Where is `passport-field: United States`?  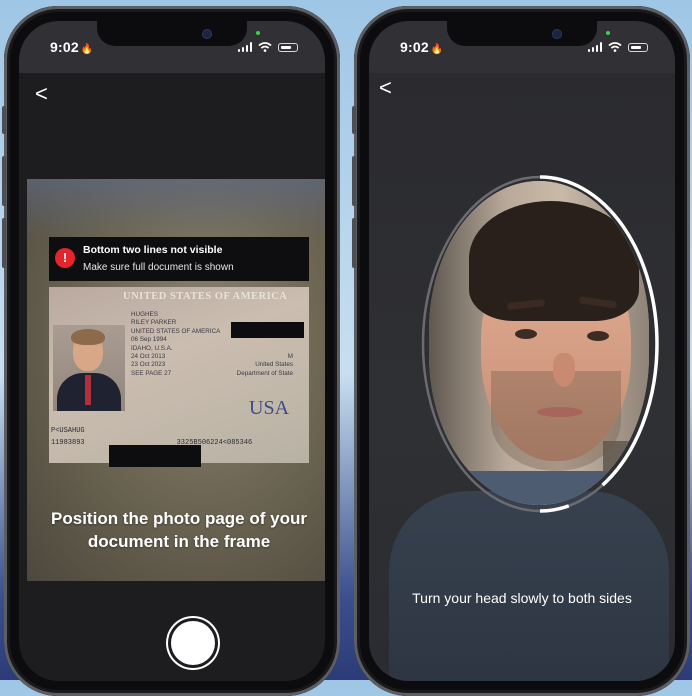 passport-field: United States is located at coordinates (274, 365).